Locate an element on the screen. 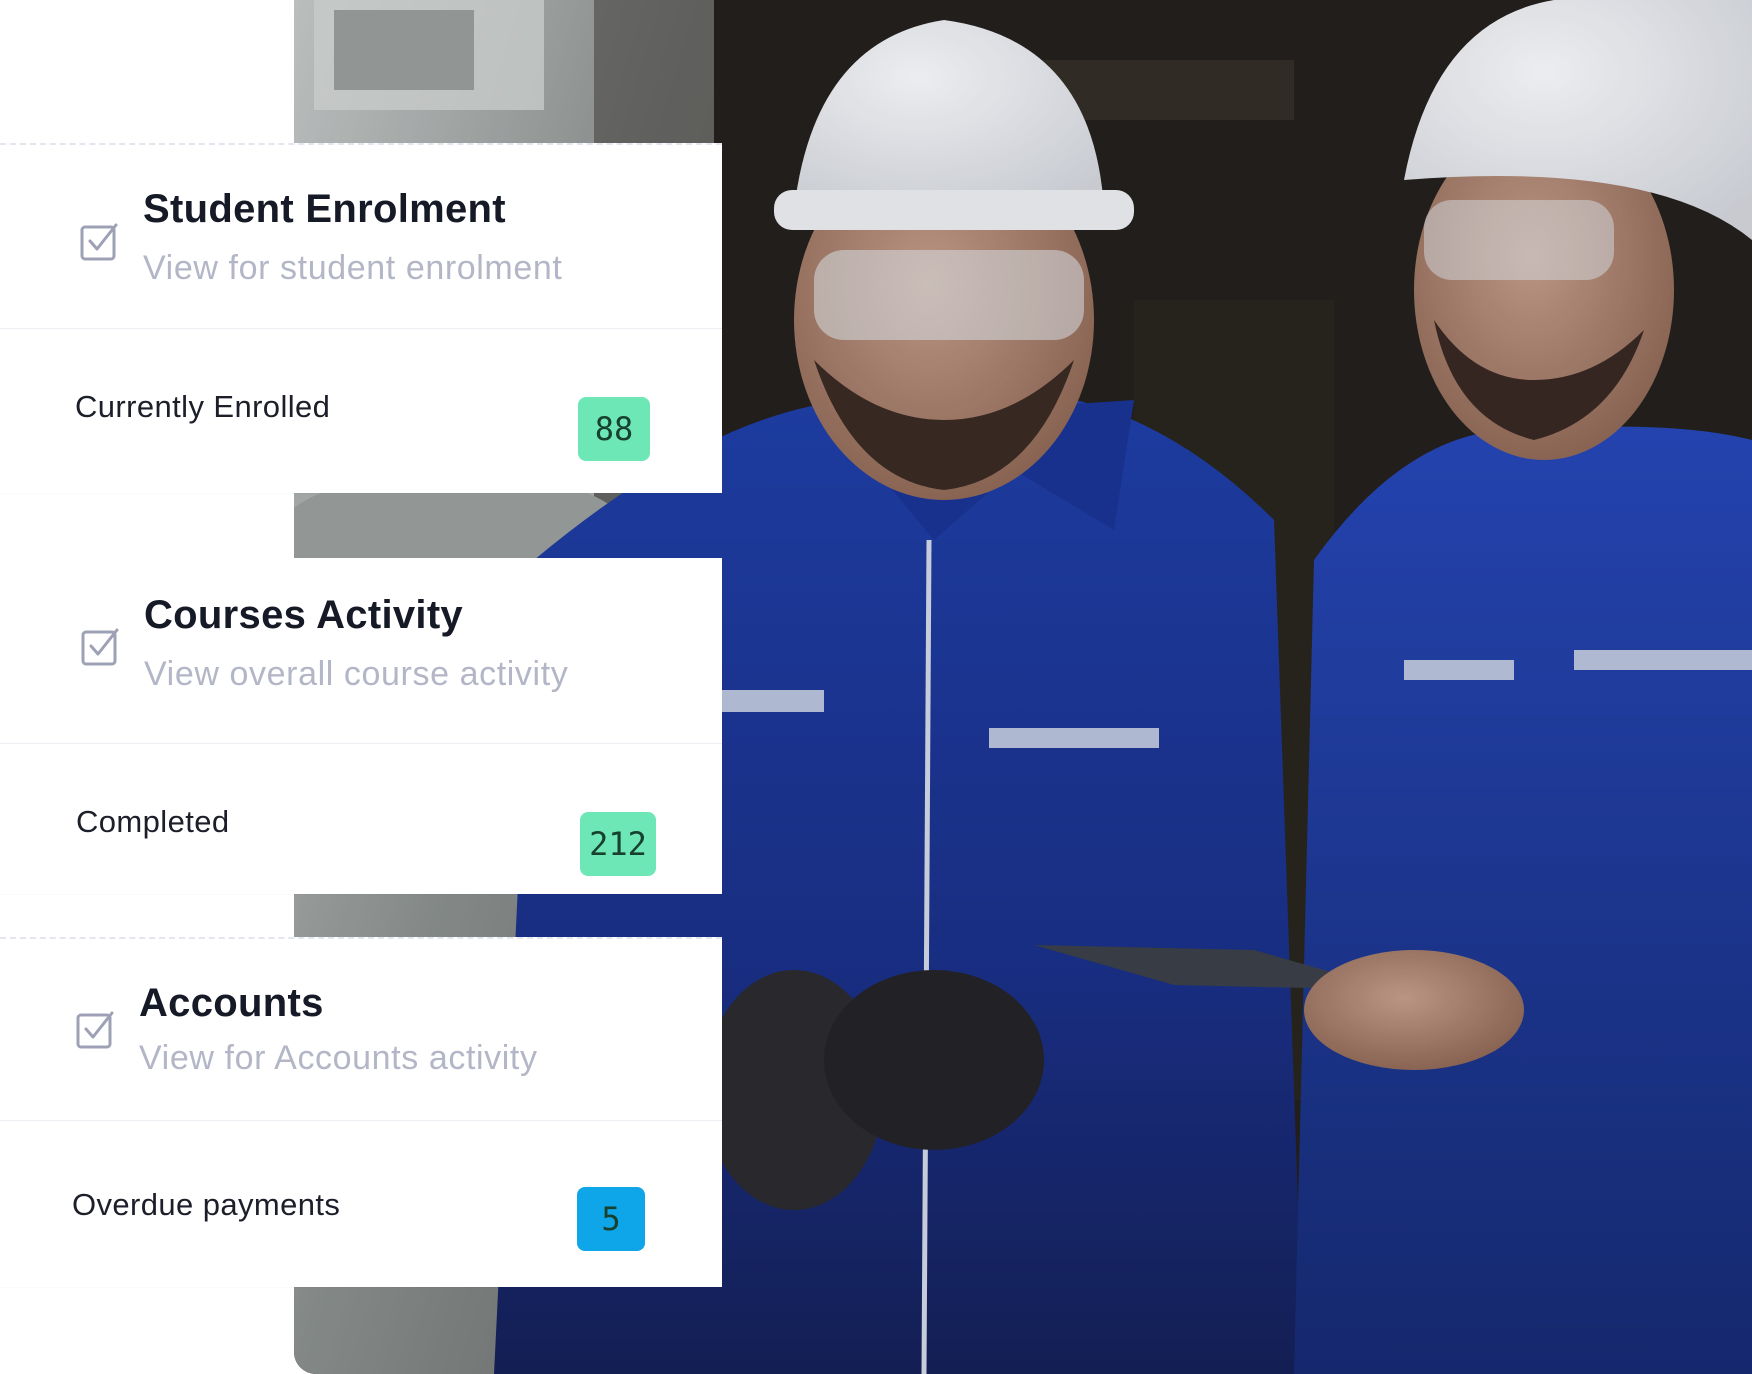 The width and height of the screenshot is (1752, 1374). stat-badge: 212 is located at coordinates (618, 844).